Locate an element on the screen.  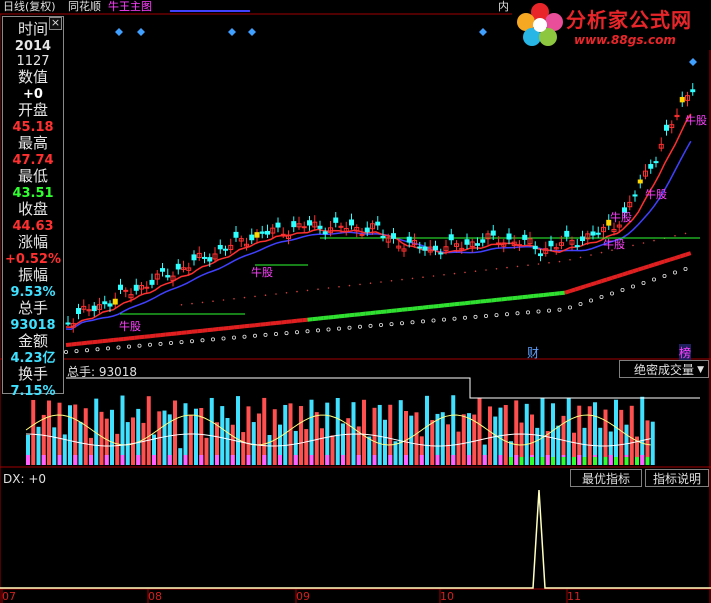
period-label: 日线(复权) is located at coordinates (29, 7).